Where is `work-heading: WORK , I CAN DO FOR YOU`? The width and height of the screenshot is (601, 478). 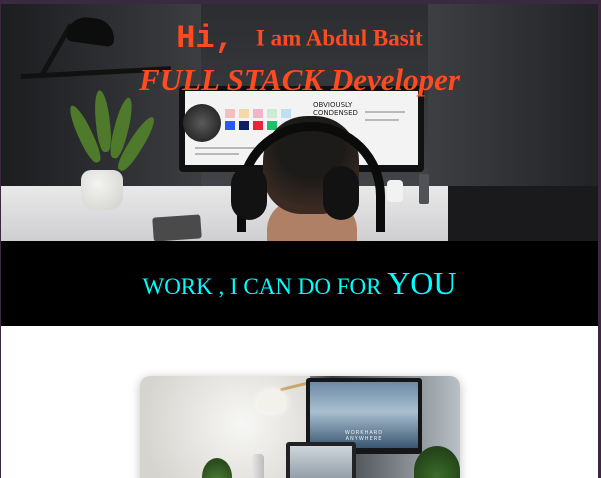 work-heading: WORK , I CAN DO FOR YOU is located at coordinates (299, 283).